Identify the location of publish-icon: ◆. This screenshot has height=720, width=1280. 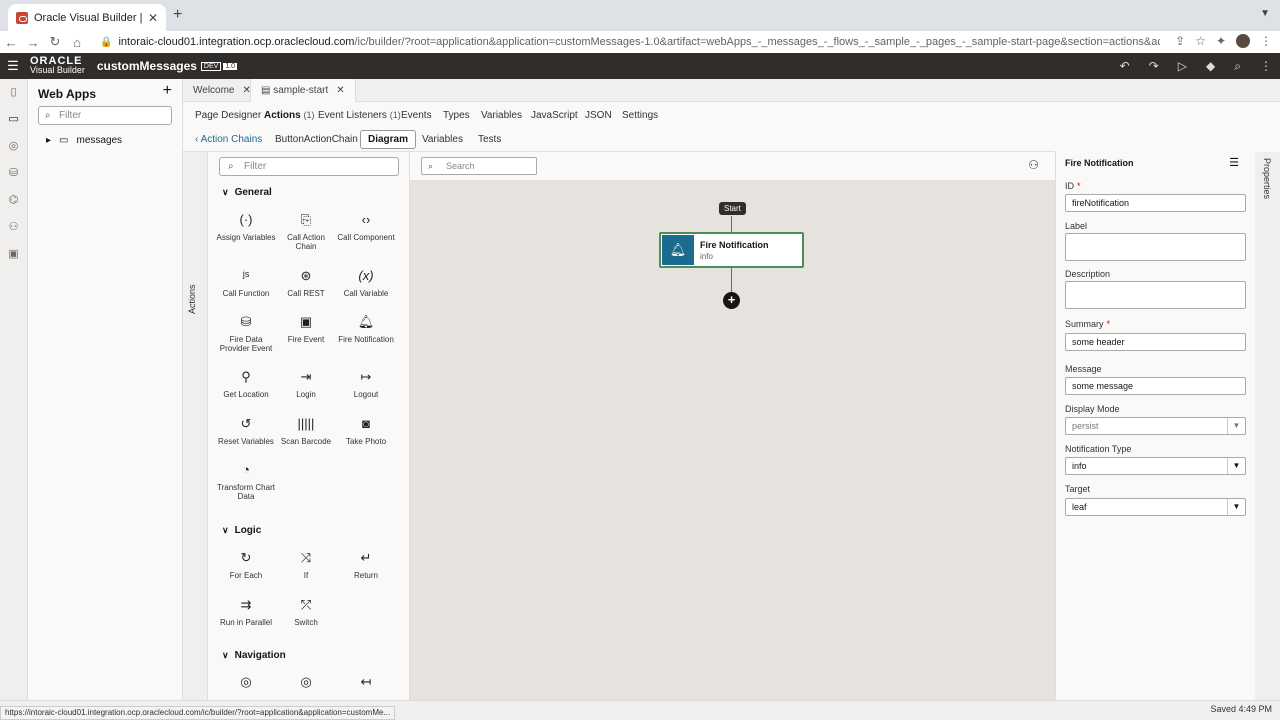
(1210, 66).